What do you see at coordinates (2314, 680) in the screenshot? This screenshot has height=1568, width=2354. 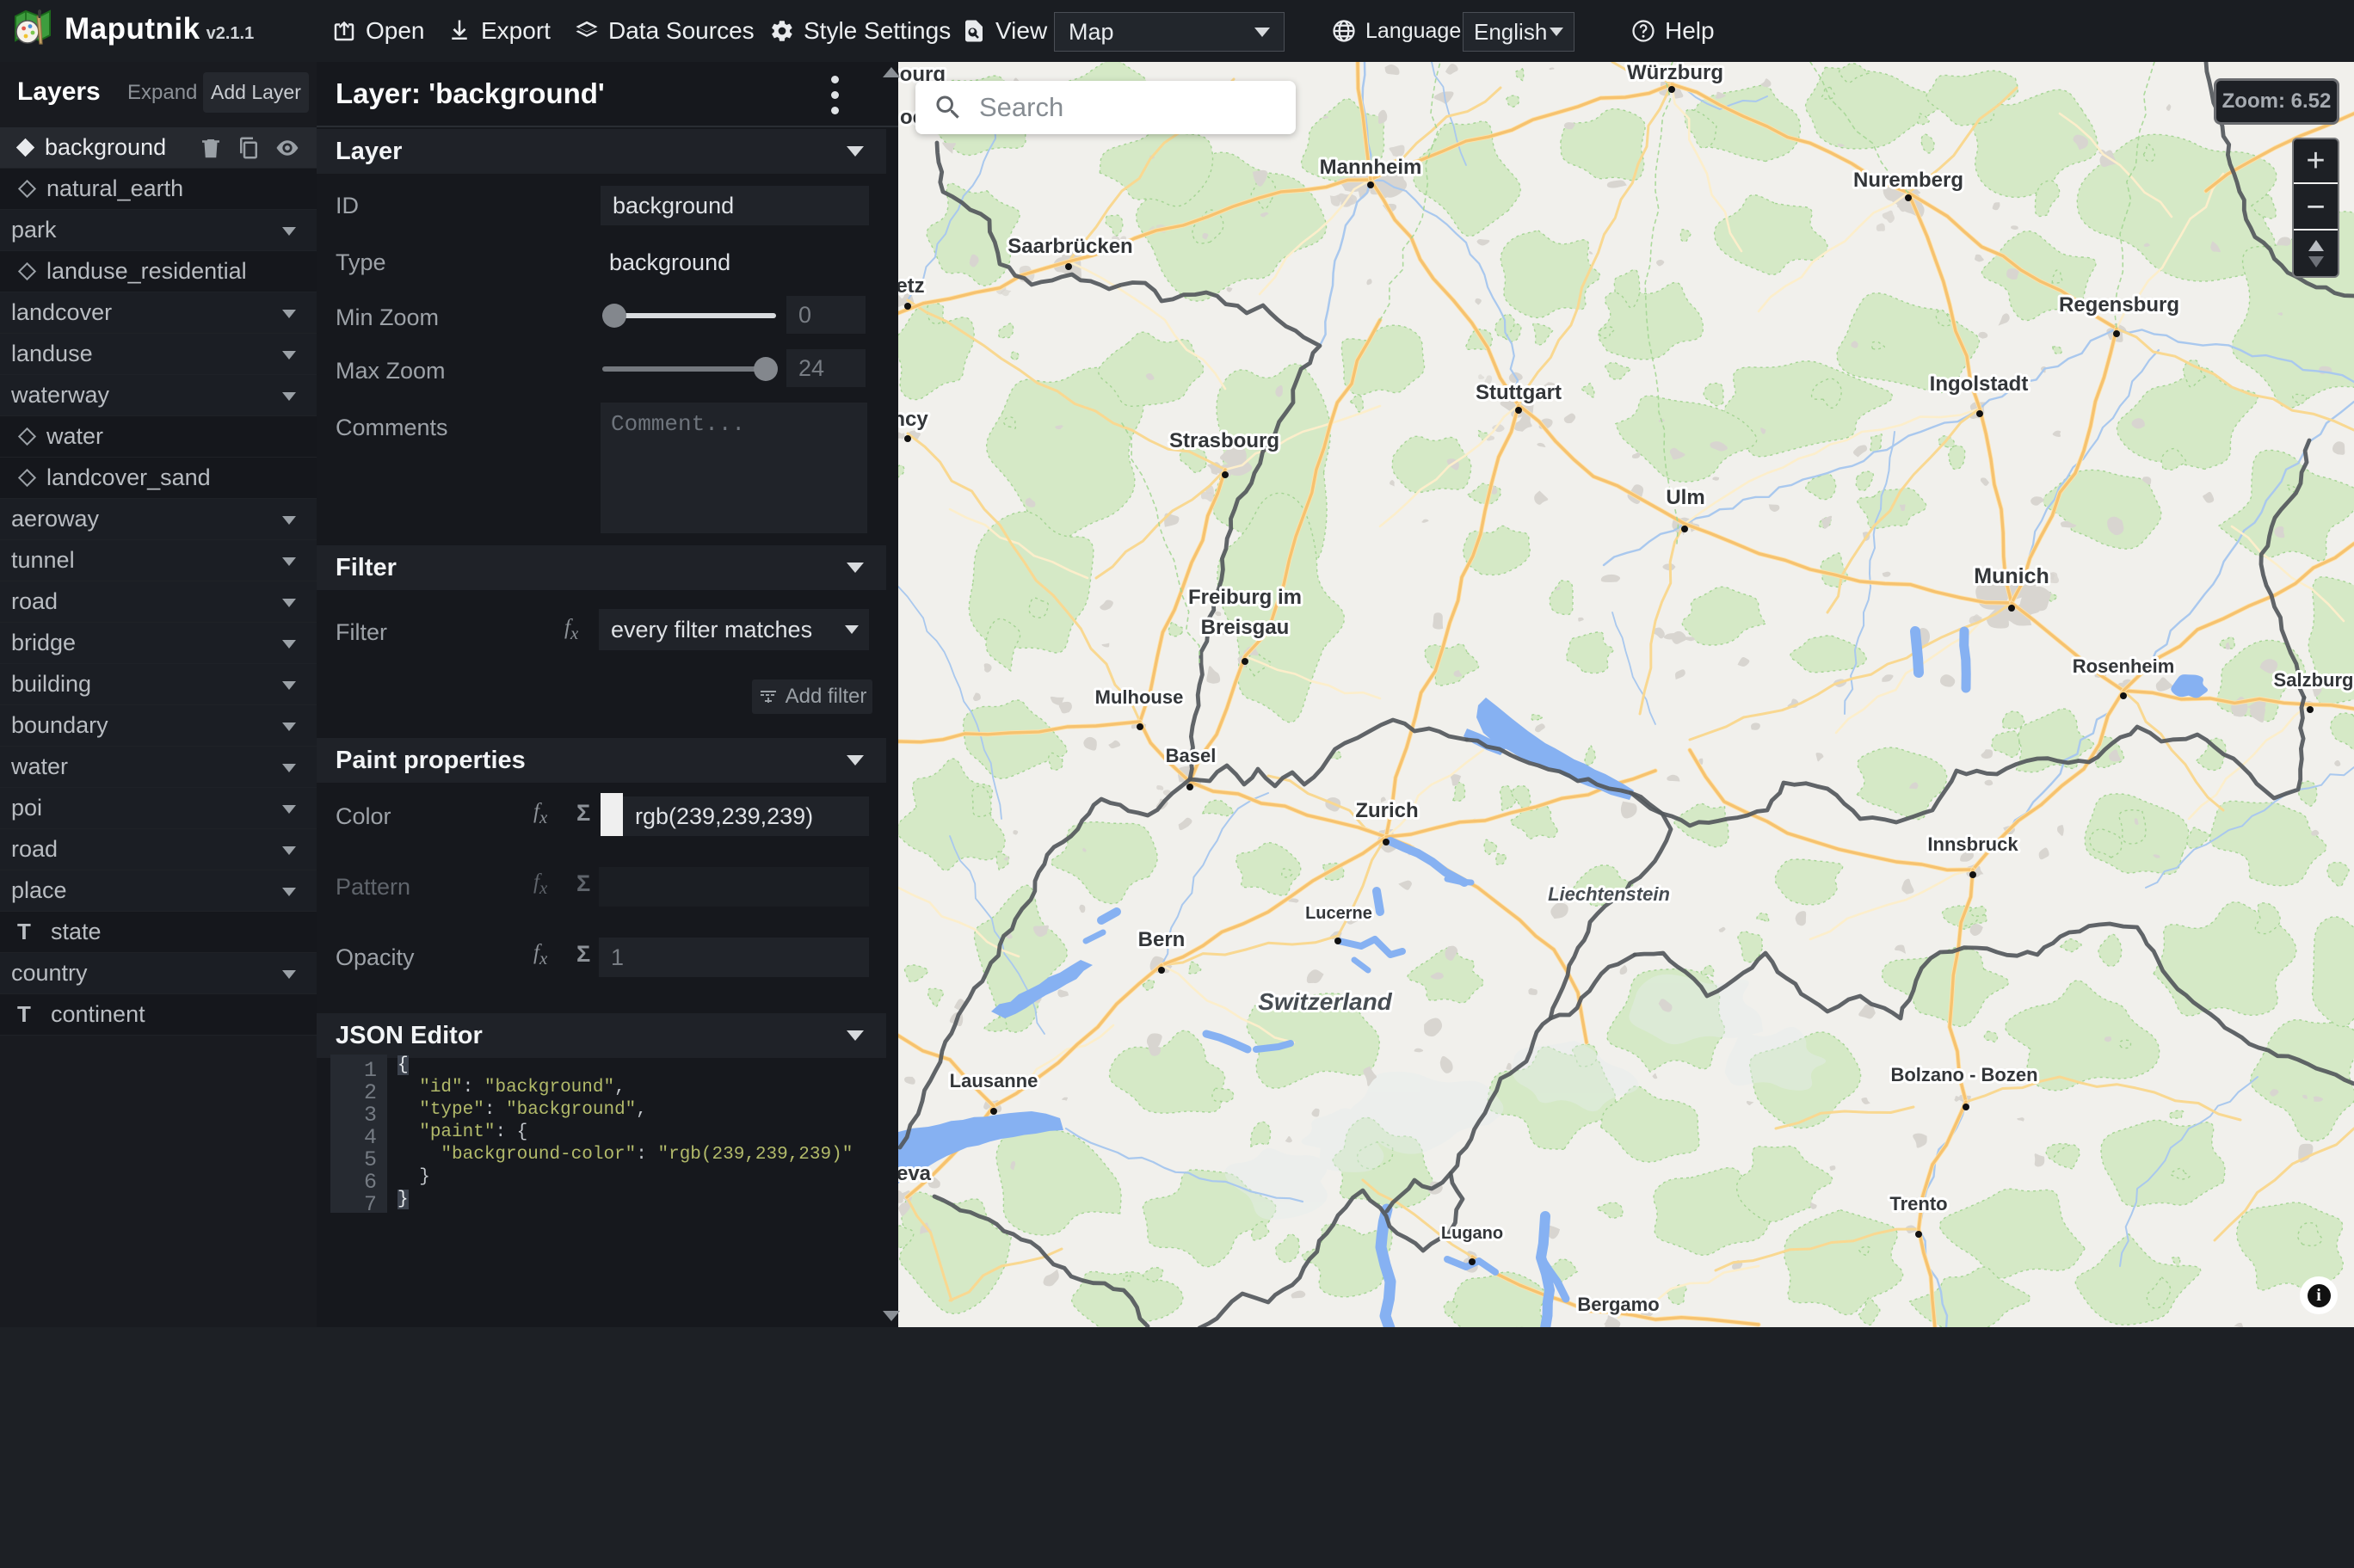 I see `svg-text: Salzburg` at bounding box center [2314, 680].